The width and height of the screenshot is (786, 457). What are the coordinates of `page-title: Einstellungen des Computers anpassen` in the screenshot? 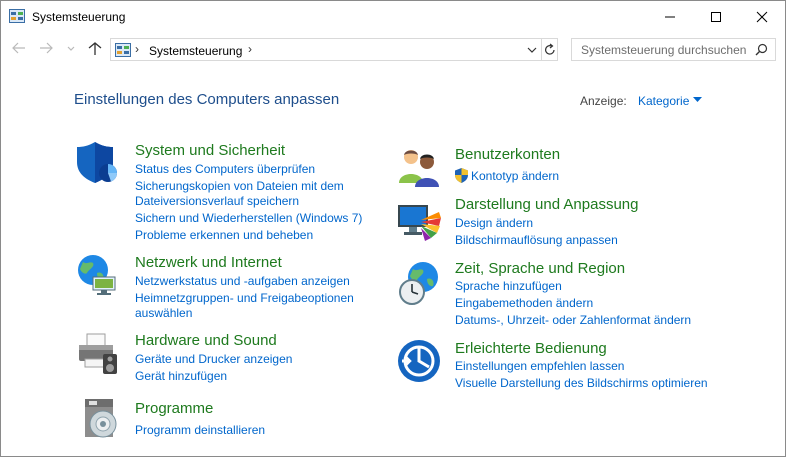 It's located at (207, 99).